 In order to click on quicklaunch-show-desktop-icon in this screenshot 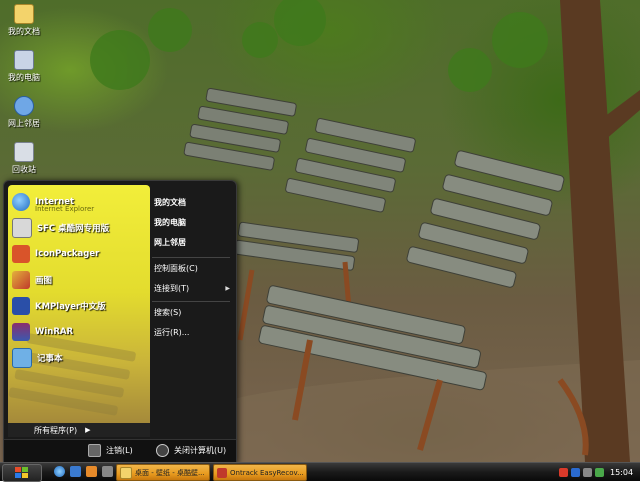, I will do `click(75, 471)`.